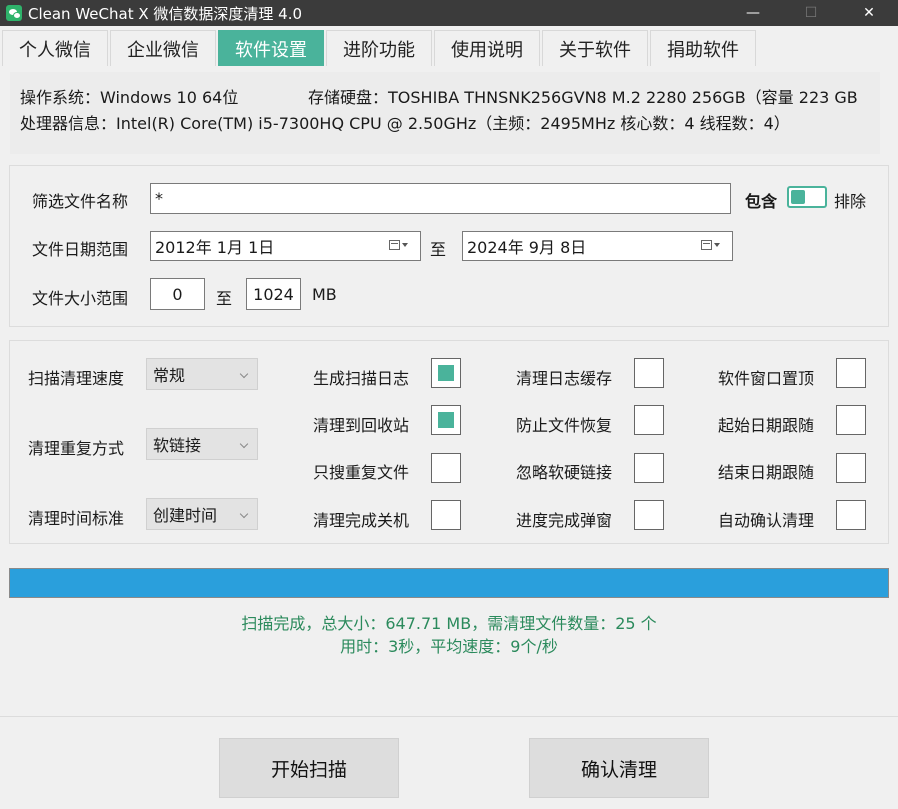 The width and height of the screenshot is (898, 809). Describe the element at coordinates (851, 468) in the screenshot. I see `checkbox-end-date-follow` at that location.